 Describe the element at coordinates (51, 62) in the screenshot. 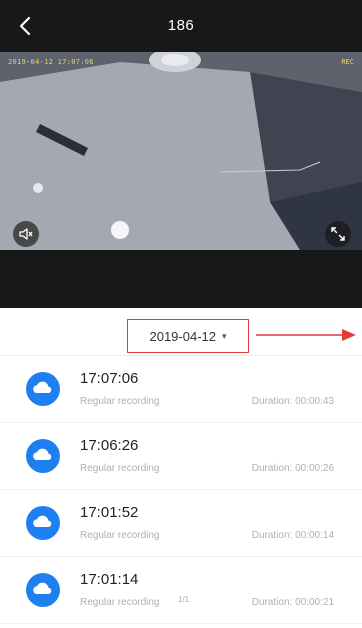

I see `video-timestamp-overlay: 2019-04-12 17:07:06` at that location.